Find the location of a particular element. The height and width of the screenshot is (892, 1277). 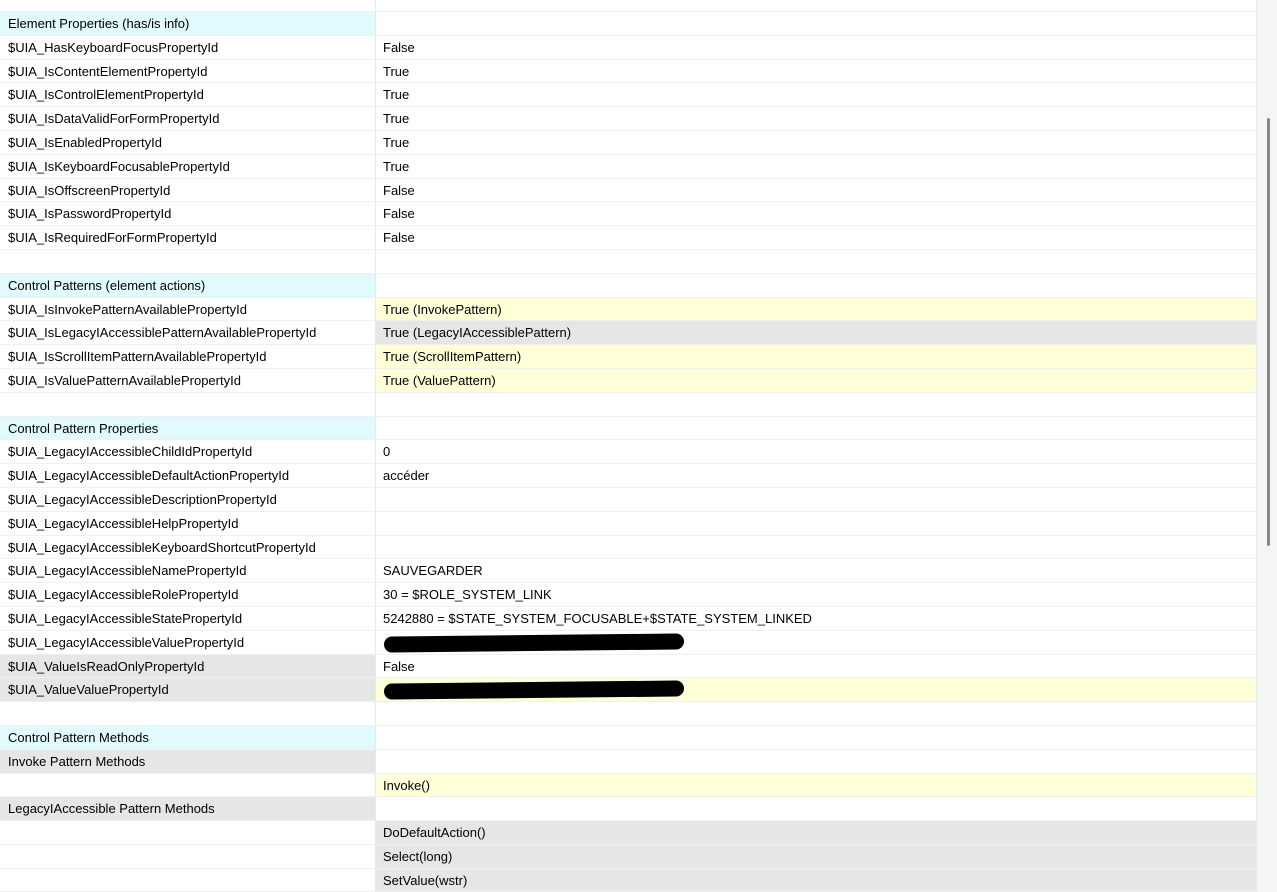

property-name: LegacyIAccessible Pattern Methods is located at coordinates (188, 809).